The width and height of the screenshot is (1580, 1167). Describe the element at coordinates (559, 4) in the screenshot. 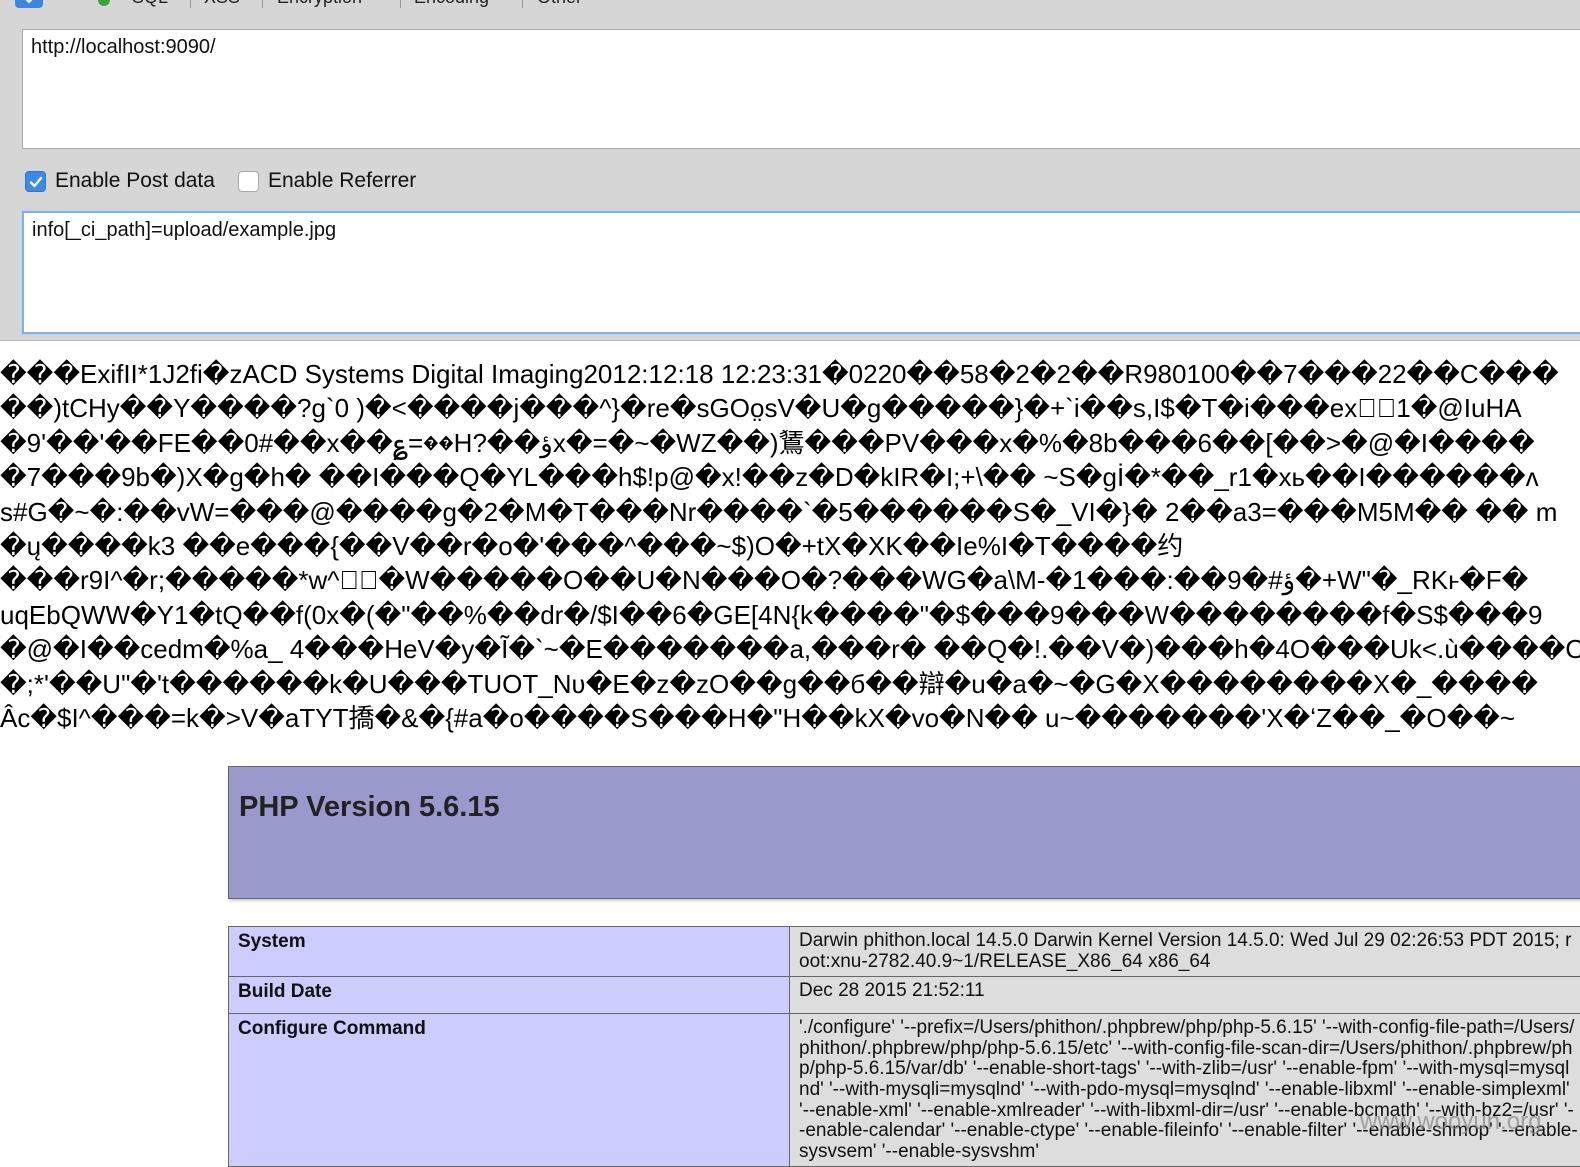

I see `menu-other: Other` at that location.